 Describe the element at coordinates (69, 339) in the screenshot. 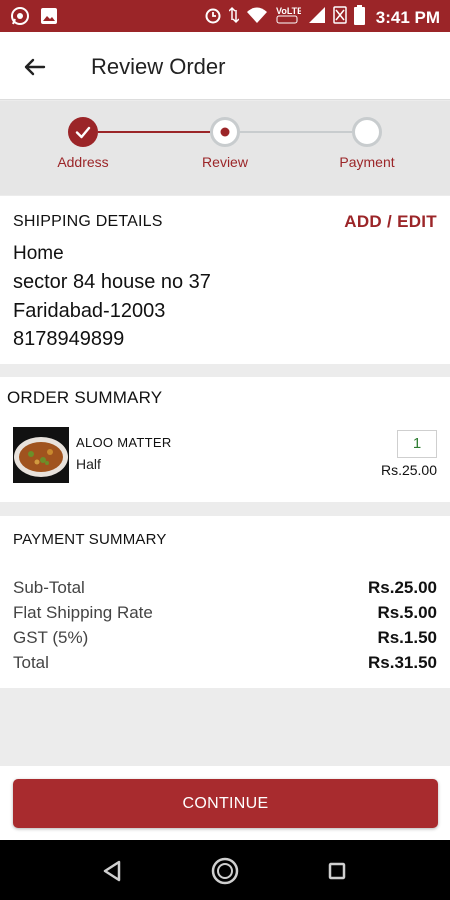

I see `address-phone: 8178949899` at that location.